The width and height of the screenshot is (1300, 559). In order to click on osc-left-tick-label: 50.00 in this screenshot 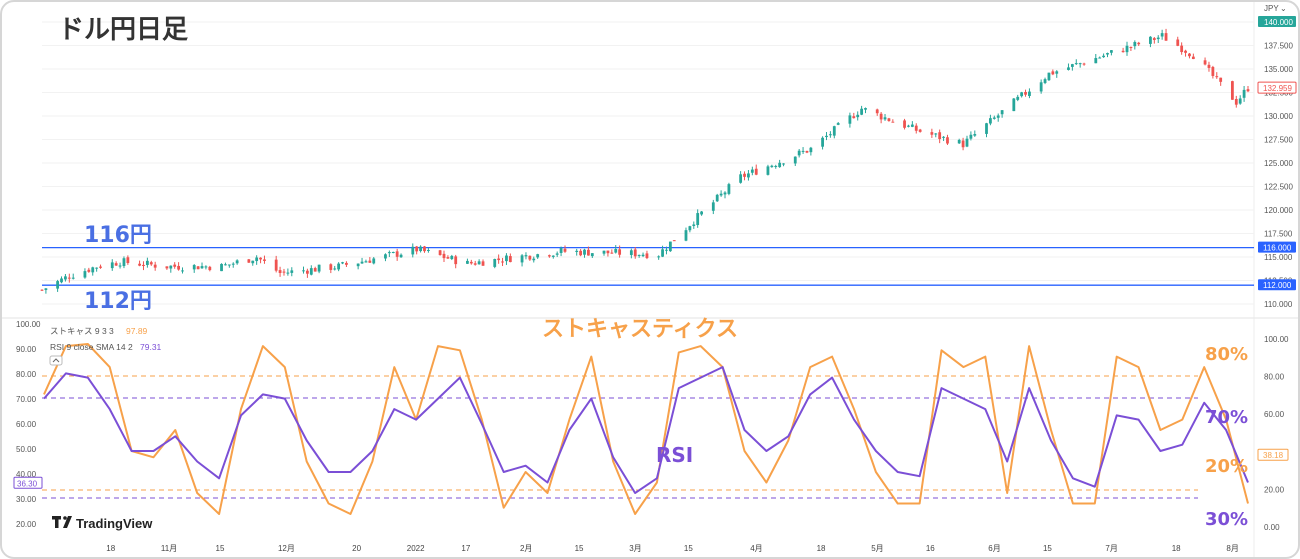, I will do `click(26, 449)`.